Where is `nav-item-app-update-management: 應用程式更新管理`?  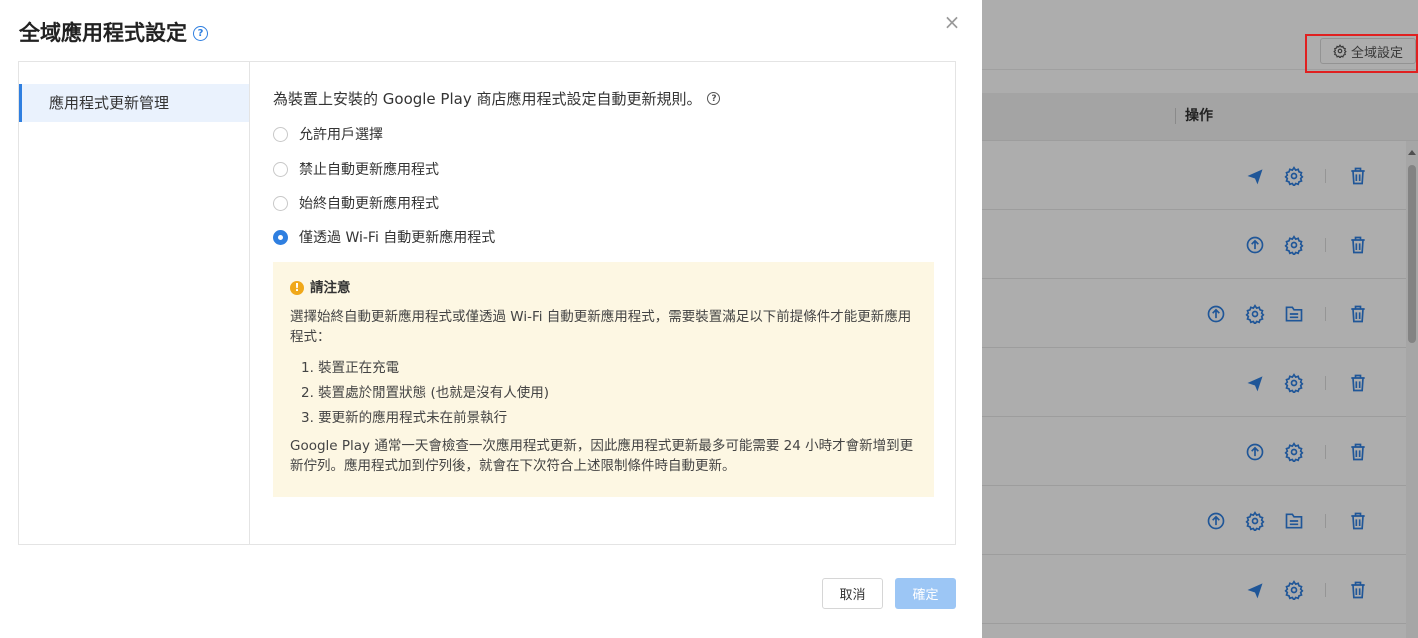
nav-item-app-update-management: 應用程式更新管理 is located at coordinates (134, 103).